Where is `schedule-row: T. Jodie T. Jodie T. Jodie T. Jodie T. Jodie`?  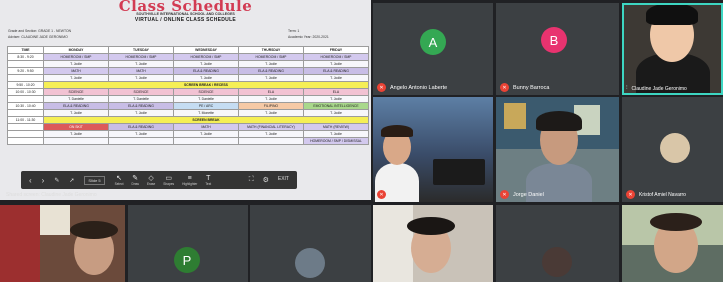
schedule-row: T. Jodie T. Jodie T. Jodie T. Jodie T. Jodie is located at coordinates (188, 78).